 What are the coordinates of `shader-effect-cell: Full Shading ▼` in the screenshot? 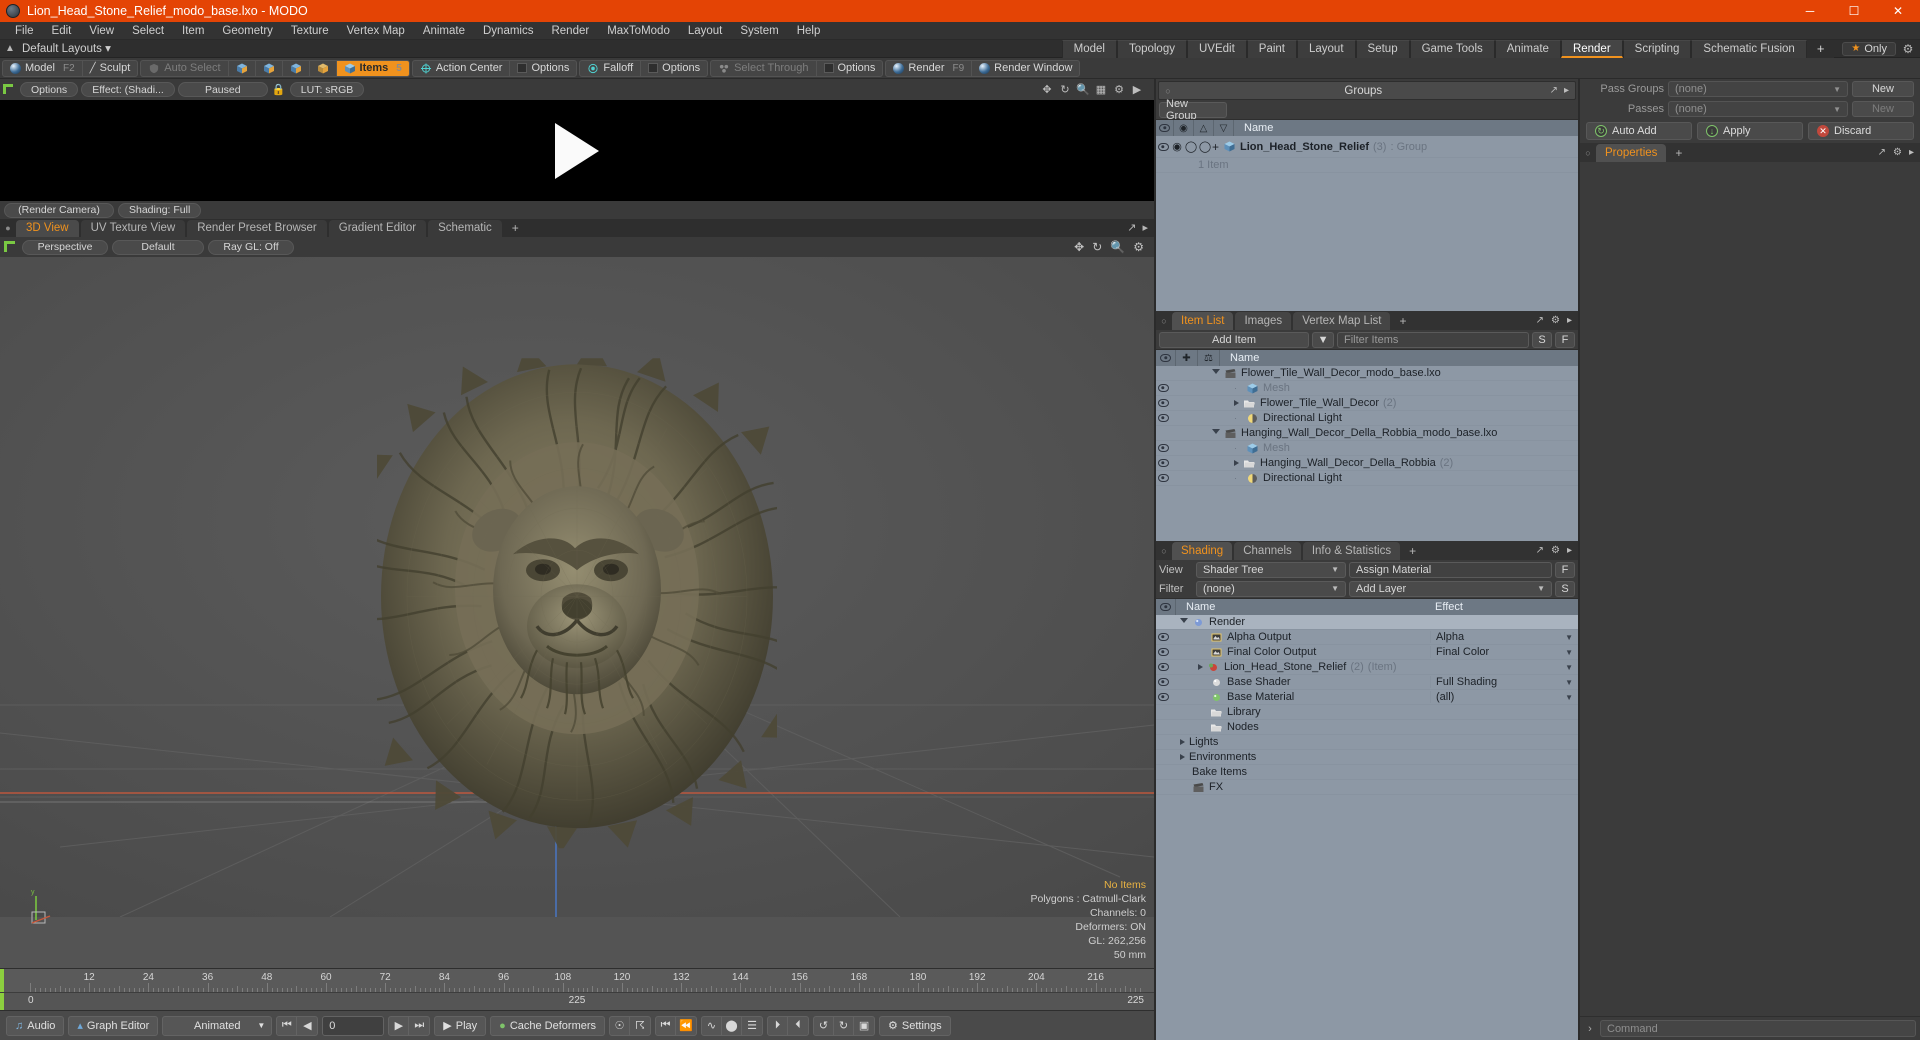 It's located at (1504, 682).